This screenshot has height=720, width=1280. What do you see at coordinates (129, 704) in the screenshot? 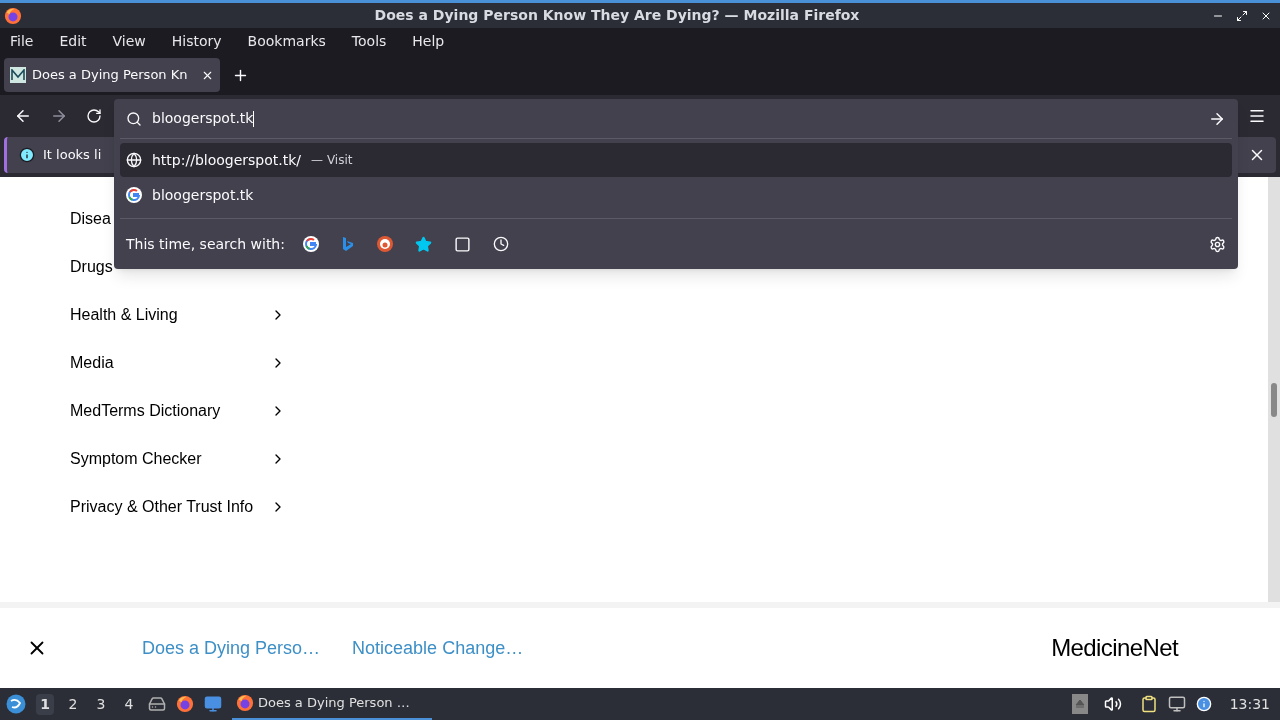
I see `workspace-button: 4` at bounding box center [129, 704].